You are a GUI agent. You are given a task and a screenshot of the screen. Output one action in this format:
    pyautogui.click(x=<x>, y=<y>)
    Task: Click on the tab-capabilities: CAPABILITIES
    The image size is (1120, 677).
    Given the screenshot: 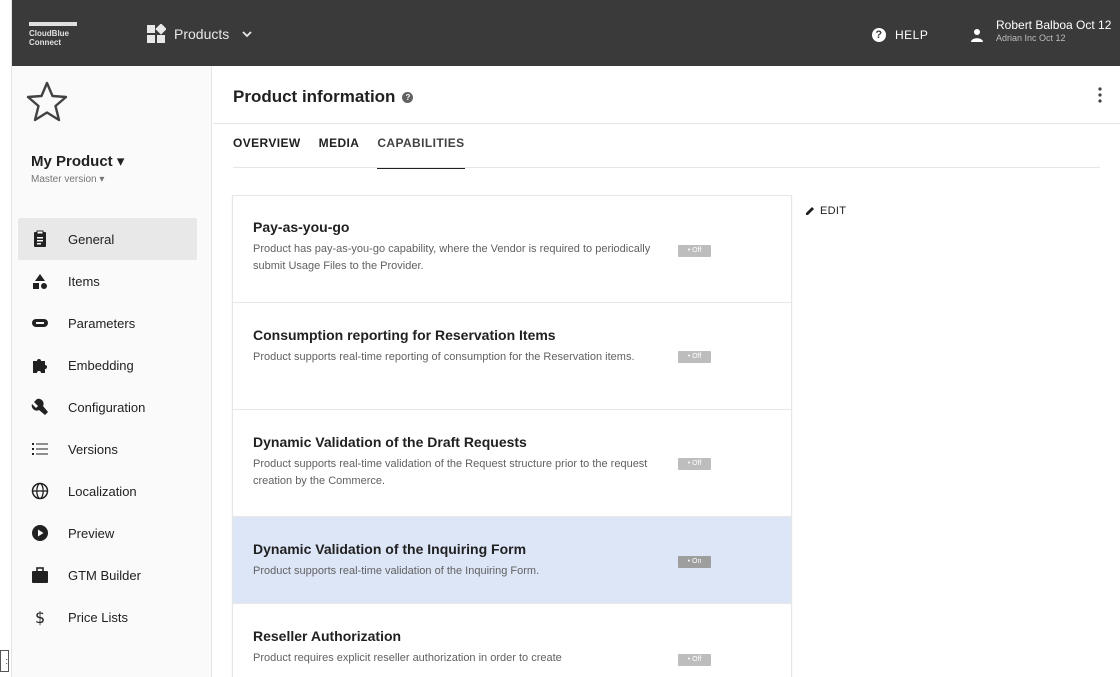 What is the action you would take?
    pyautogui.click(x=421, y=152)
    